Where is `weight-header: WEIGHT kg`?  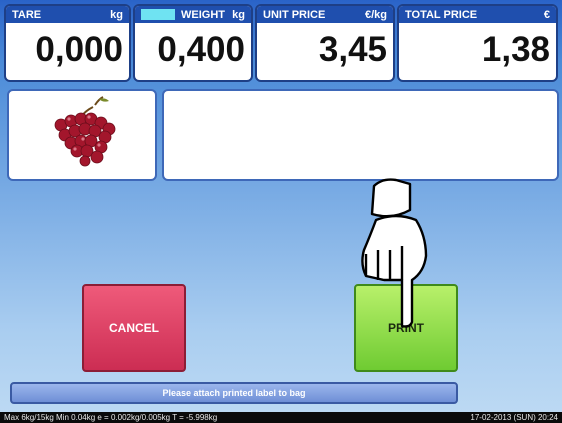 weight-header: WEIGHT kg is located at coordinates (193, 14).